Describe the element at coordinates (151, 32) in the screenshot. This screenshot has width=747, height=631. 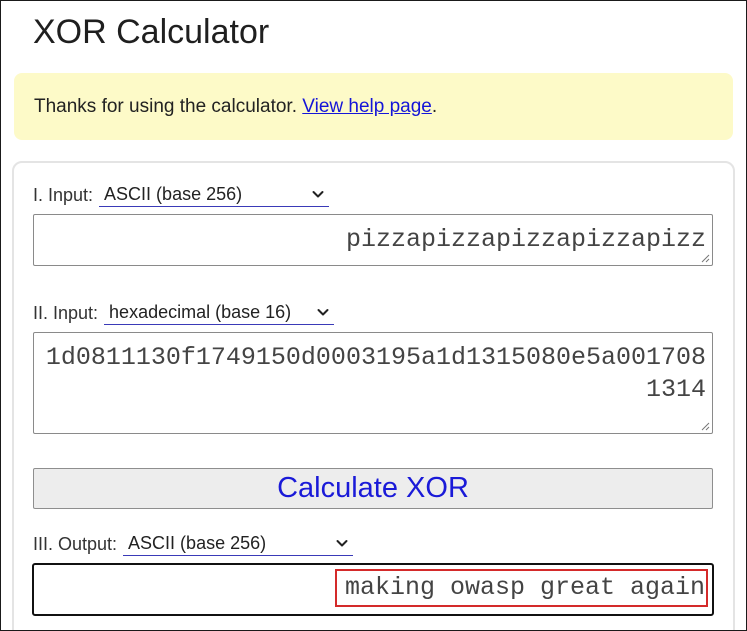
I see `page-title: XOR Calculator` at that location.